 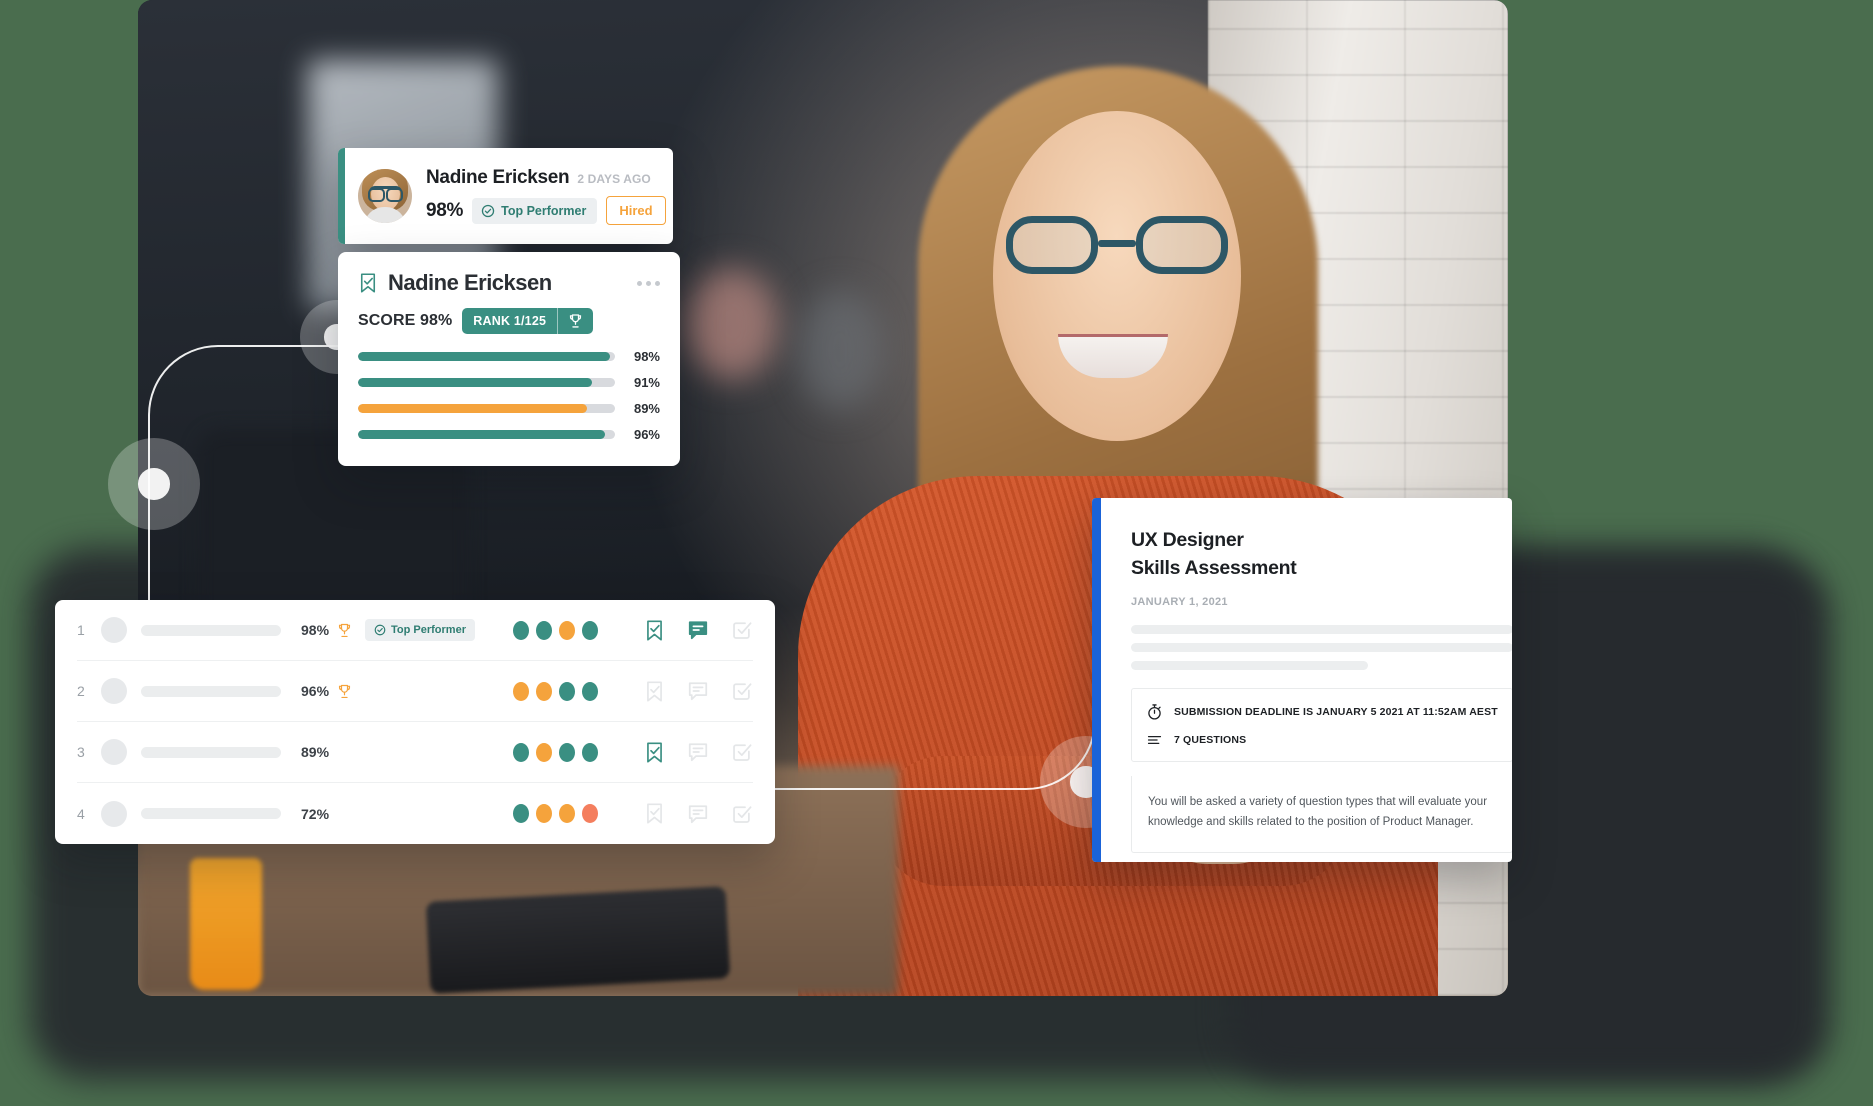 I want to click on table-row: 2 96%, so click(x=415, y=691).